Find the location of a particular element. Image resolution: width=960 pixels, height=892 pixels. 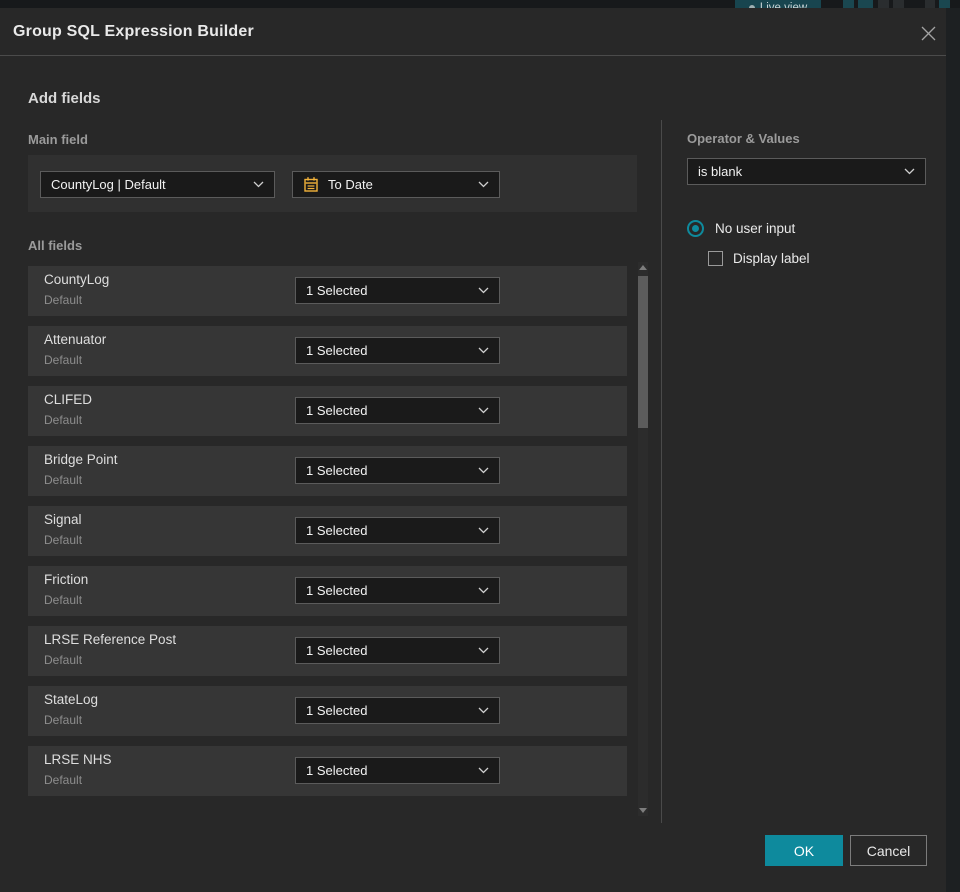

field-row: CountyLog Default 1 Selected is located at coordinates (327, 291).